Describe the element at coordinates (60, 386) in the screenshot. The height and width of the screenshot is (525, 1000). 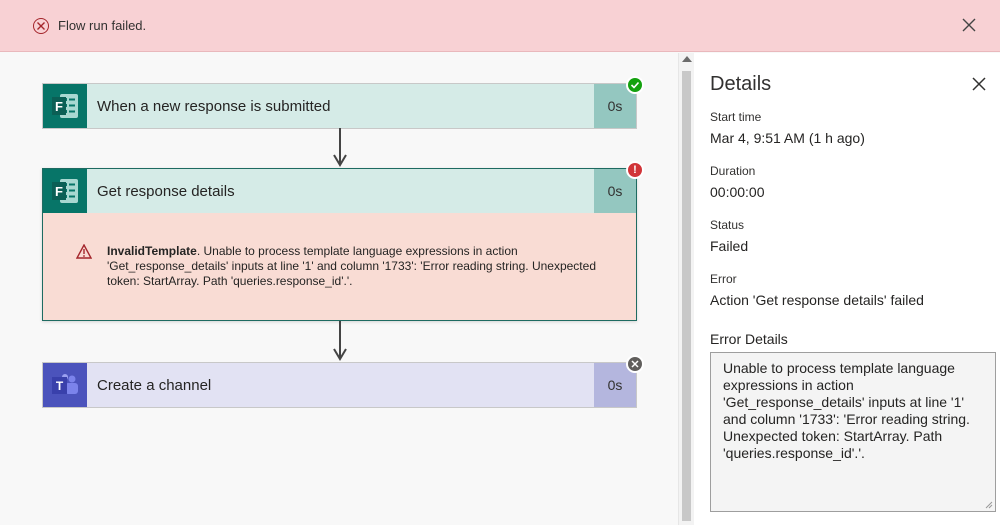
I see `svg-text: T` at that location.